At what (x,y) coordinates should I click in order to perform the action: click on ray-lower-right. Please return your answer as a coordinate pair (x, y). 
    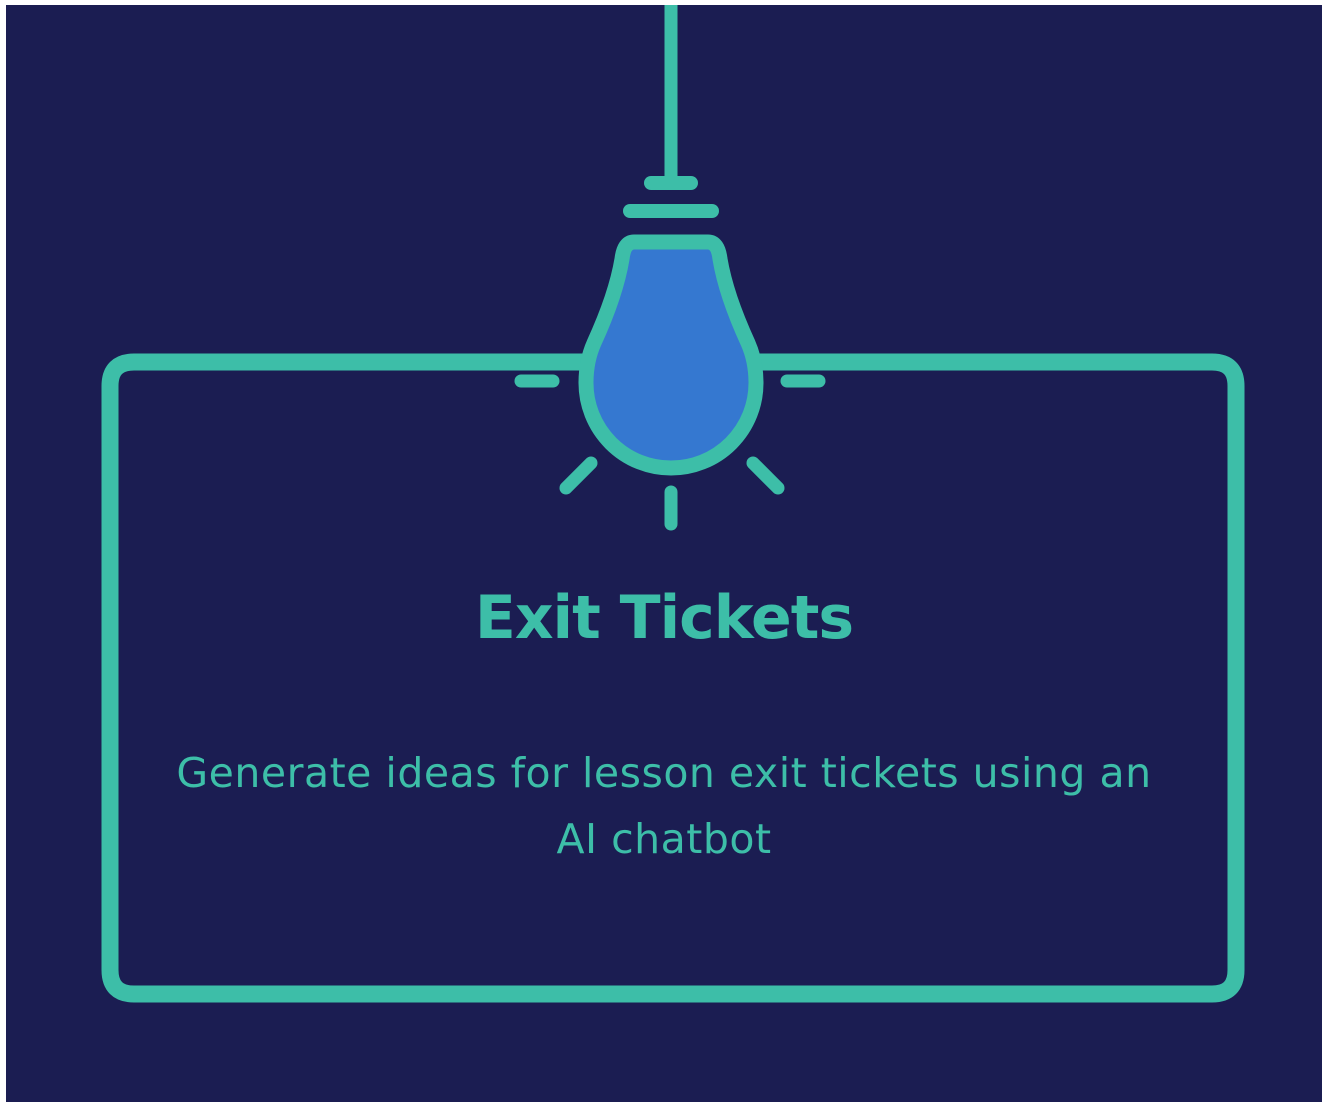
    Looking at the image, I should click on (765, 475).